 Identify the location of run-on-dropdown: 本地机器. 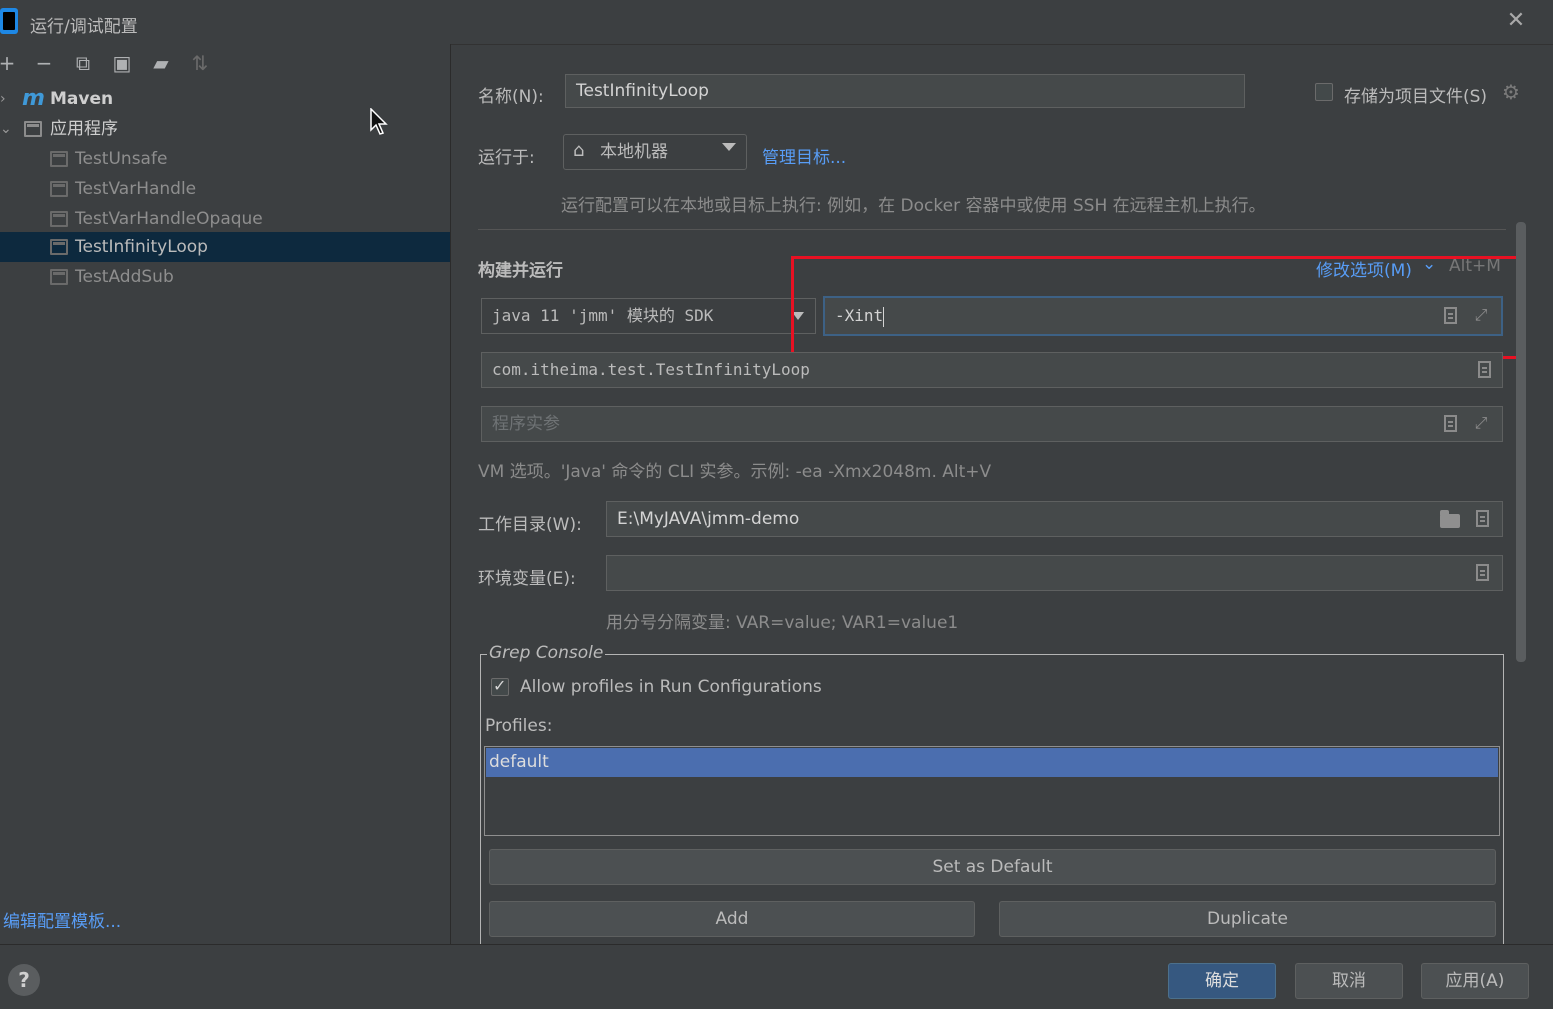
(655, 152).